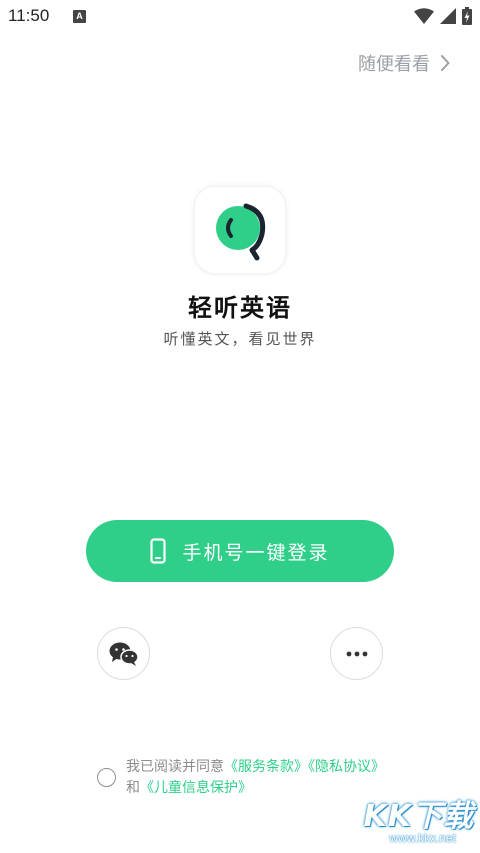  Describe the element at coordinates (240, 308) in the screenshot. I see `app-name: 轻听英语` at that location.